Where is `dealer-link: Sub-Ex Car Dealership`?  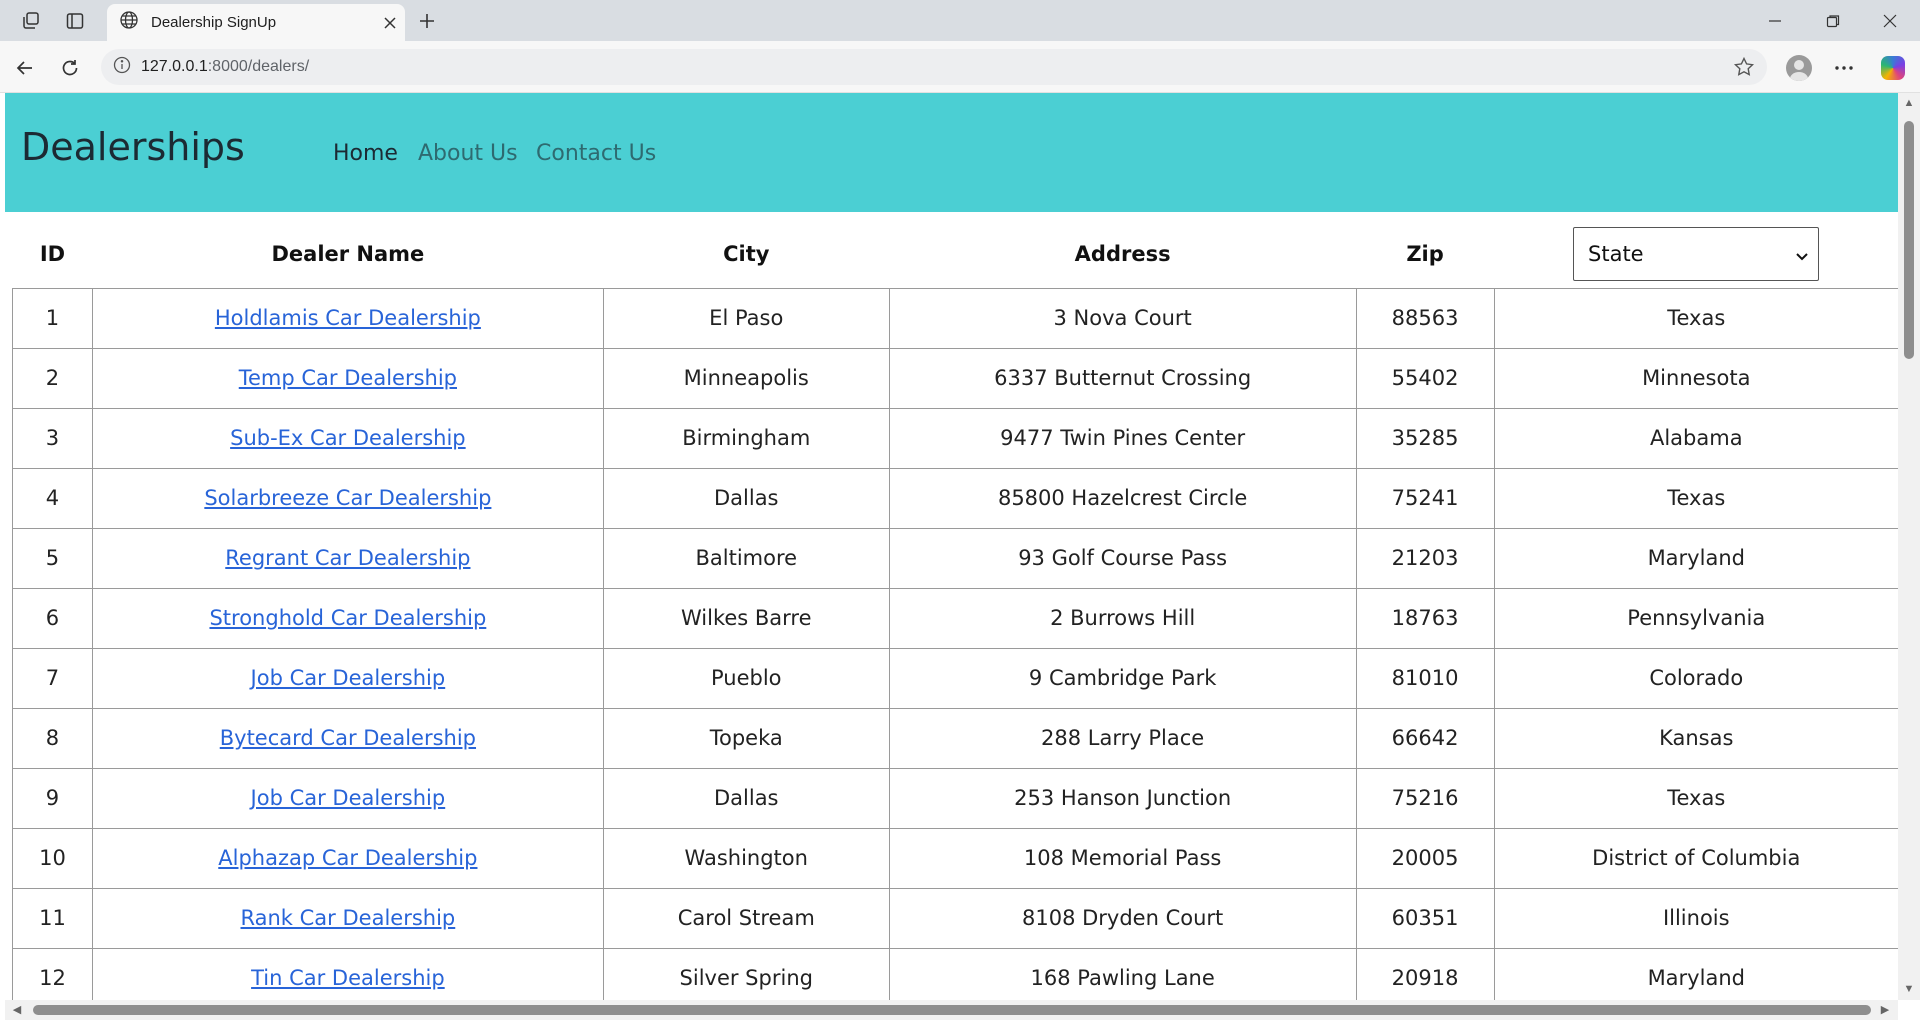
dealer-link: Sub-Ex Car Dealership is located at coordinates (348, 438).